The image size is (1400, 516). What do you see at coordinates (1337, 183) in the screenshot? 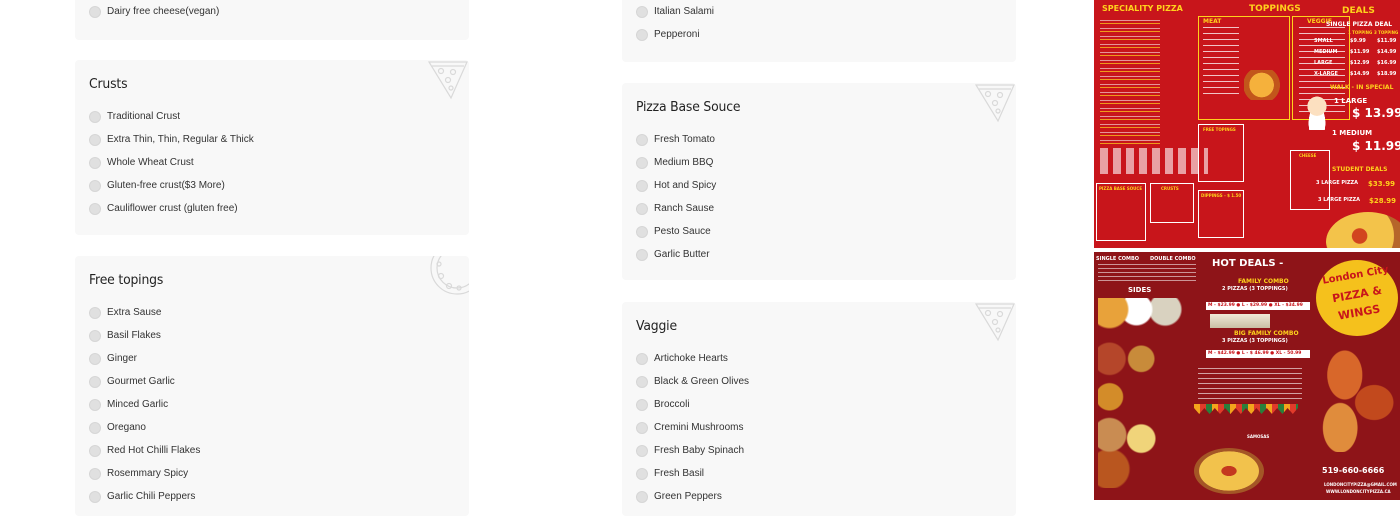
I see `flyer-student-label: 3 LARGE PIZZA` at bounding box center [1337, 183].